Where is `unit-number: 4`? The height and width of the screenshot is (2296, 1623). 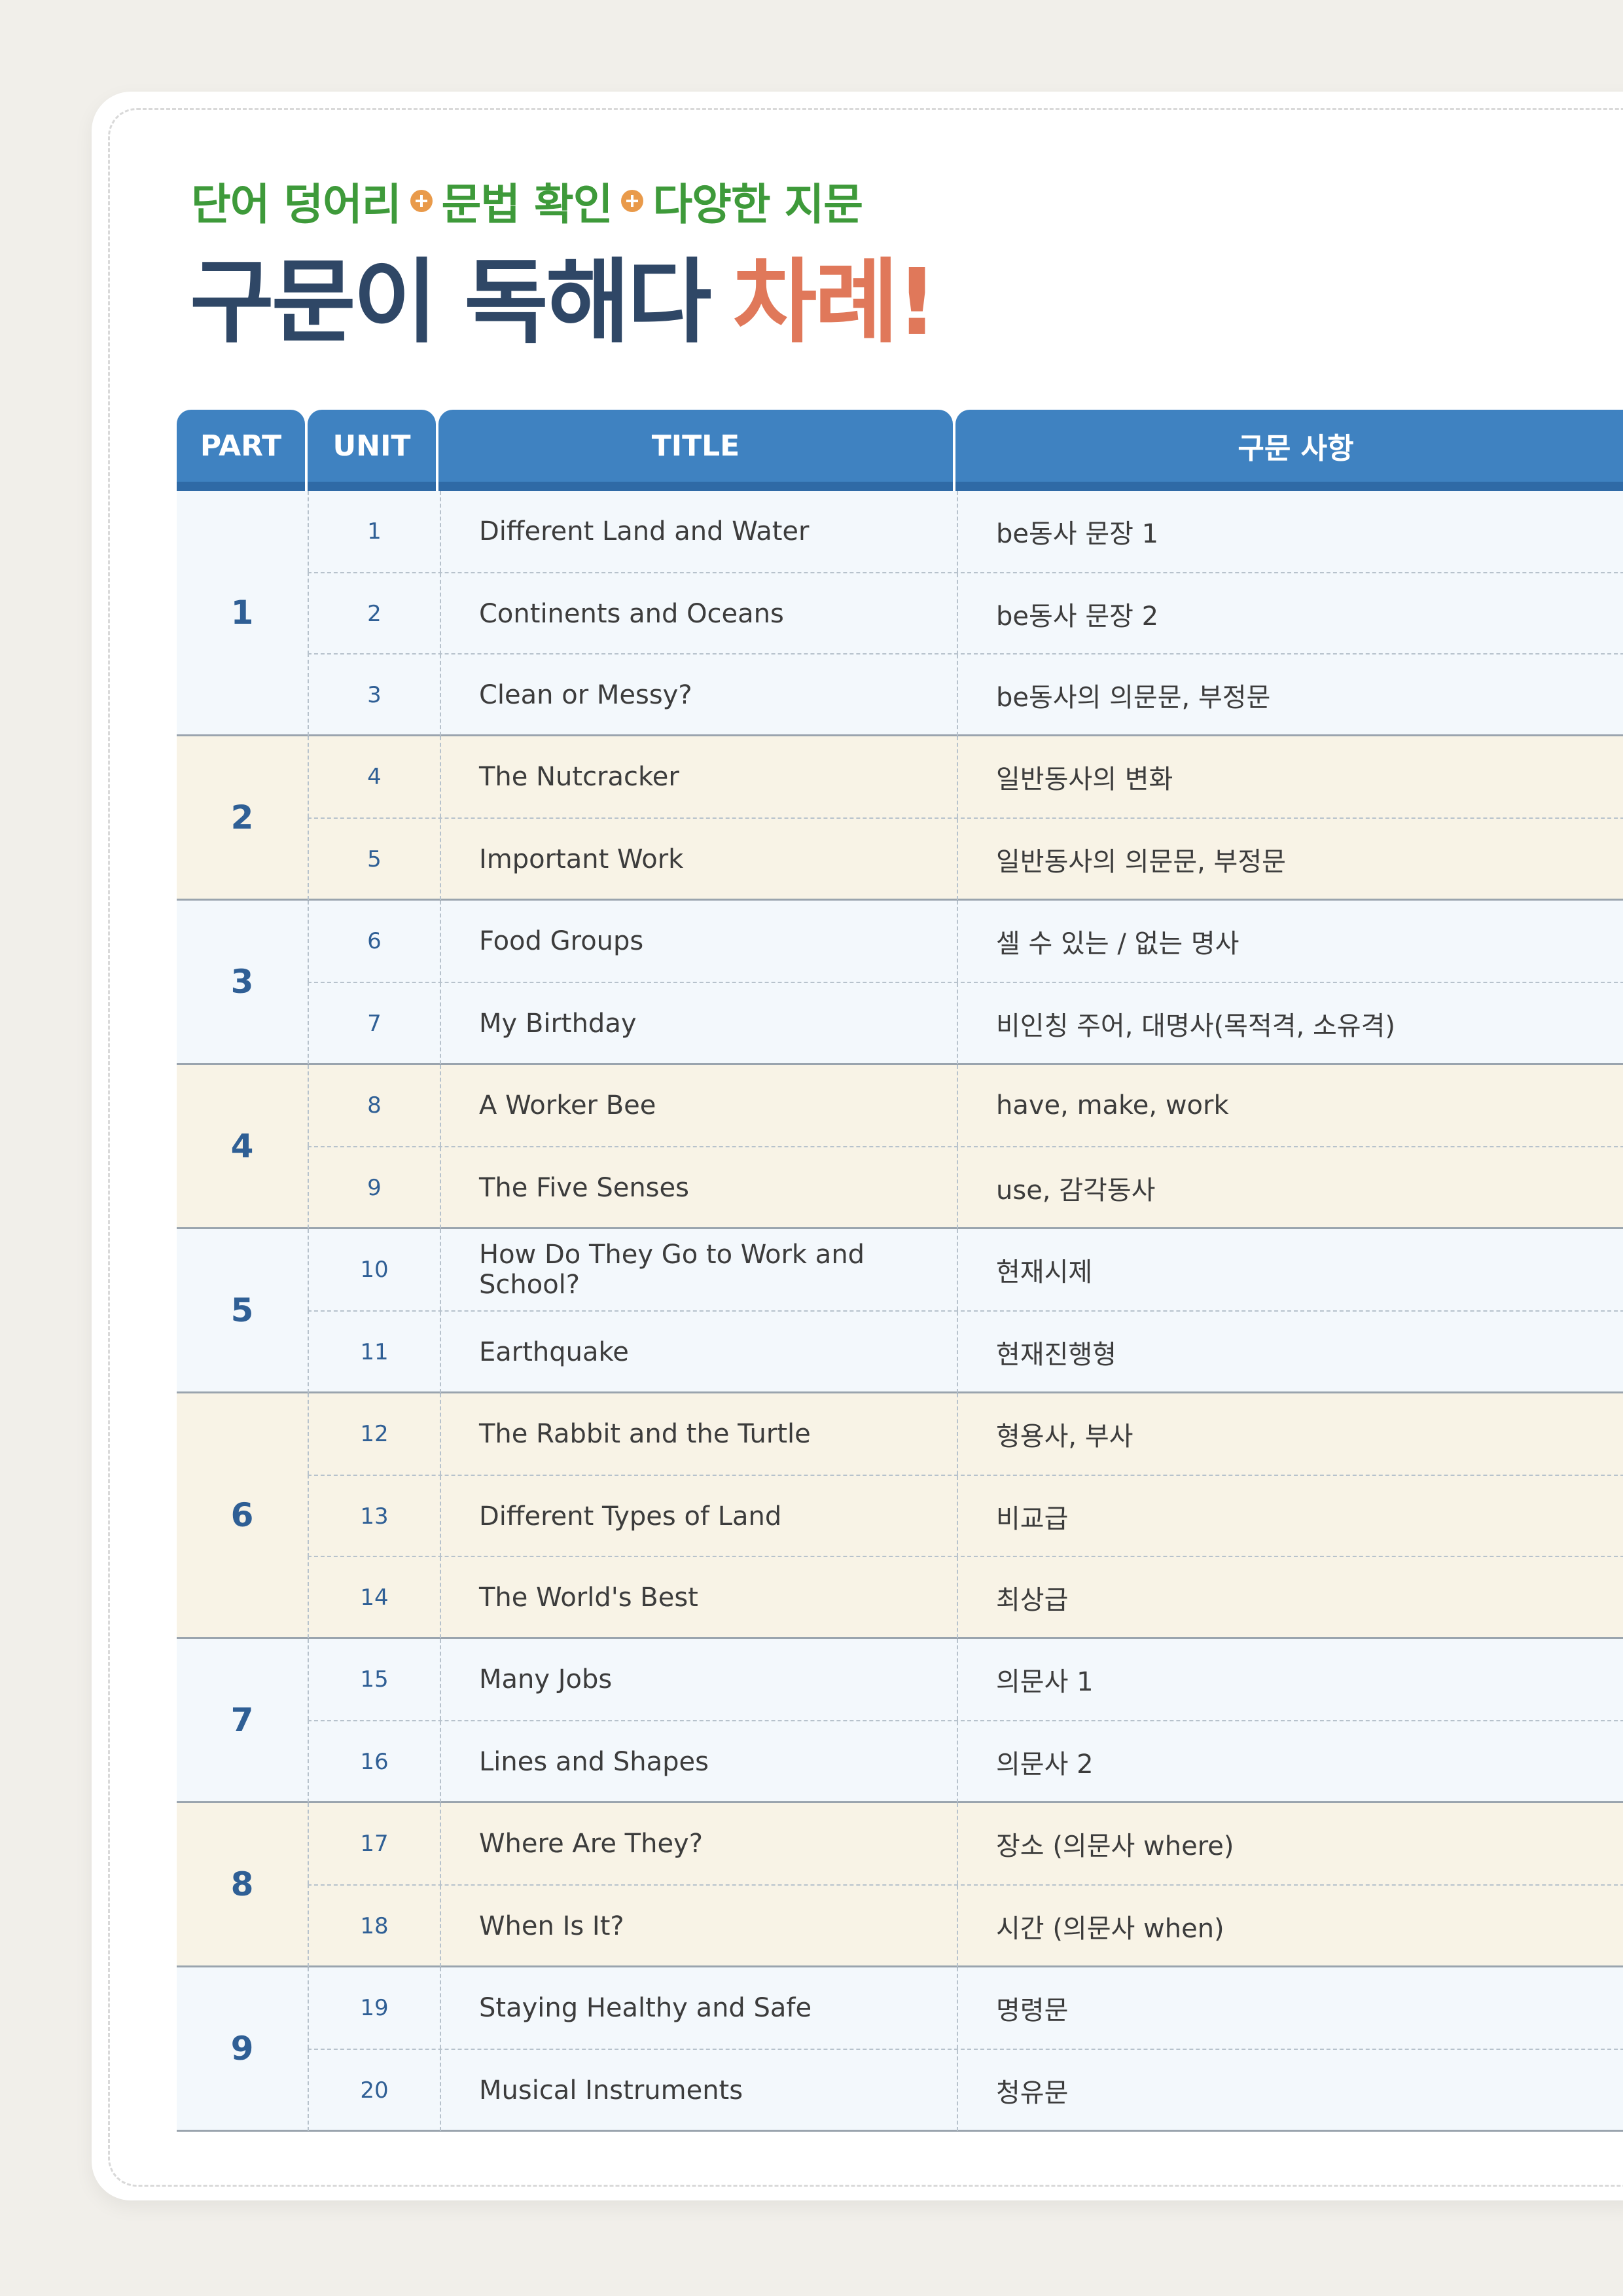 unit-number: 4 is located at coordinates (374, 777).